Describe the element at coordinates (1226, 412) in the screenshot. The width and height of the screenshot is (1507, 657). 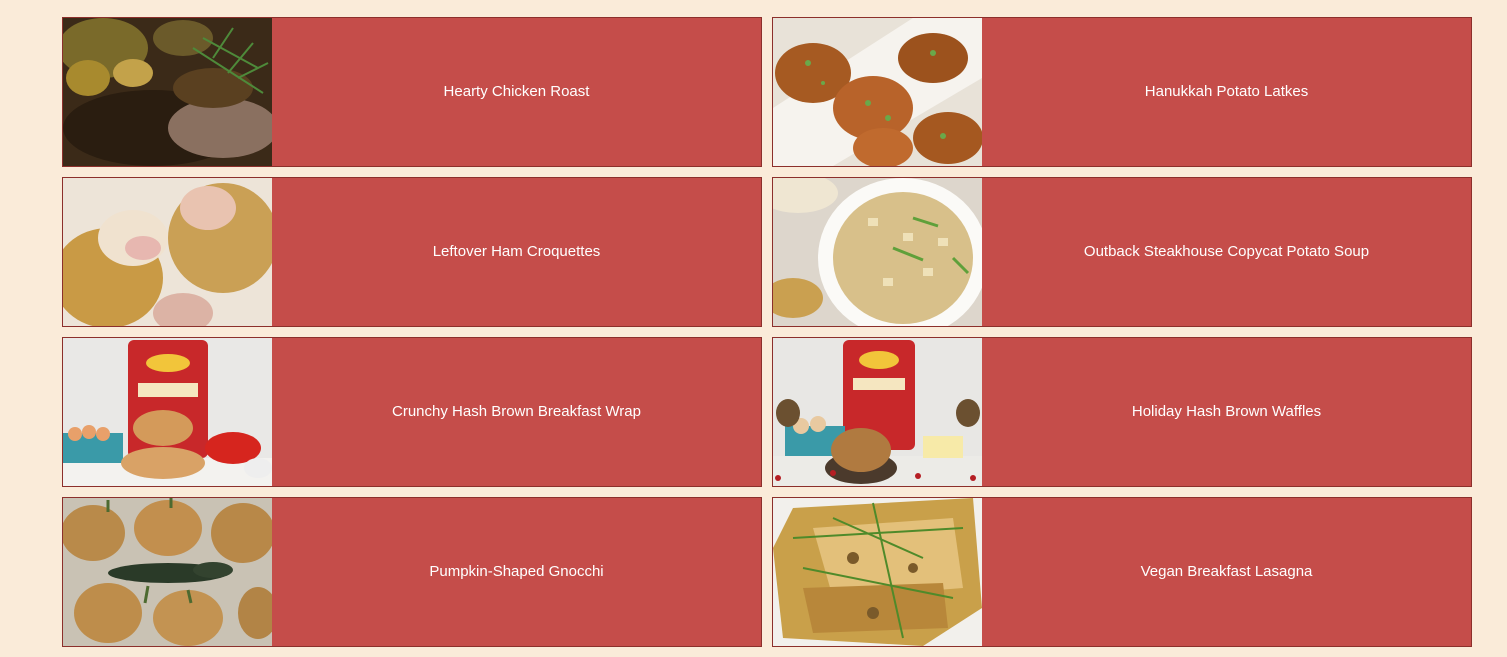
I see `recipe-title: Holiday Hash Brown Waffles` at that location.